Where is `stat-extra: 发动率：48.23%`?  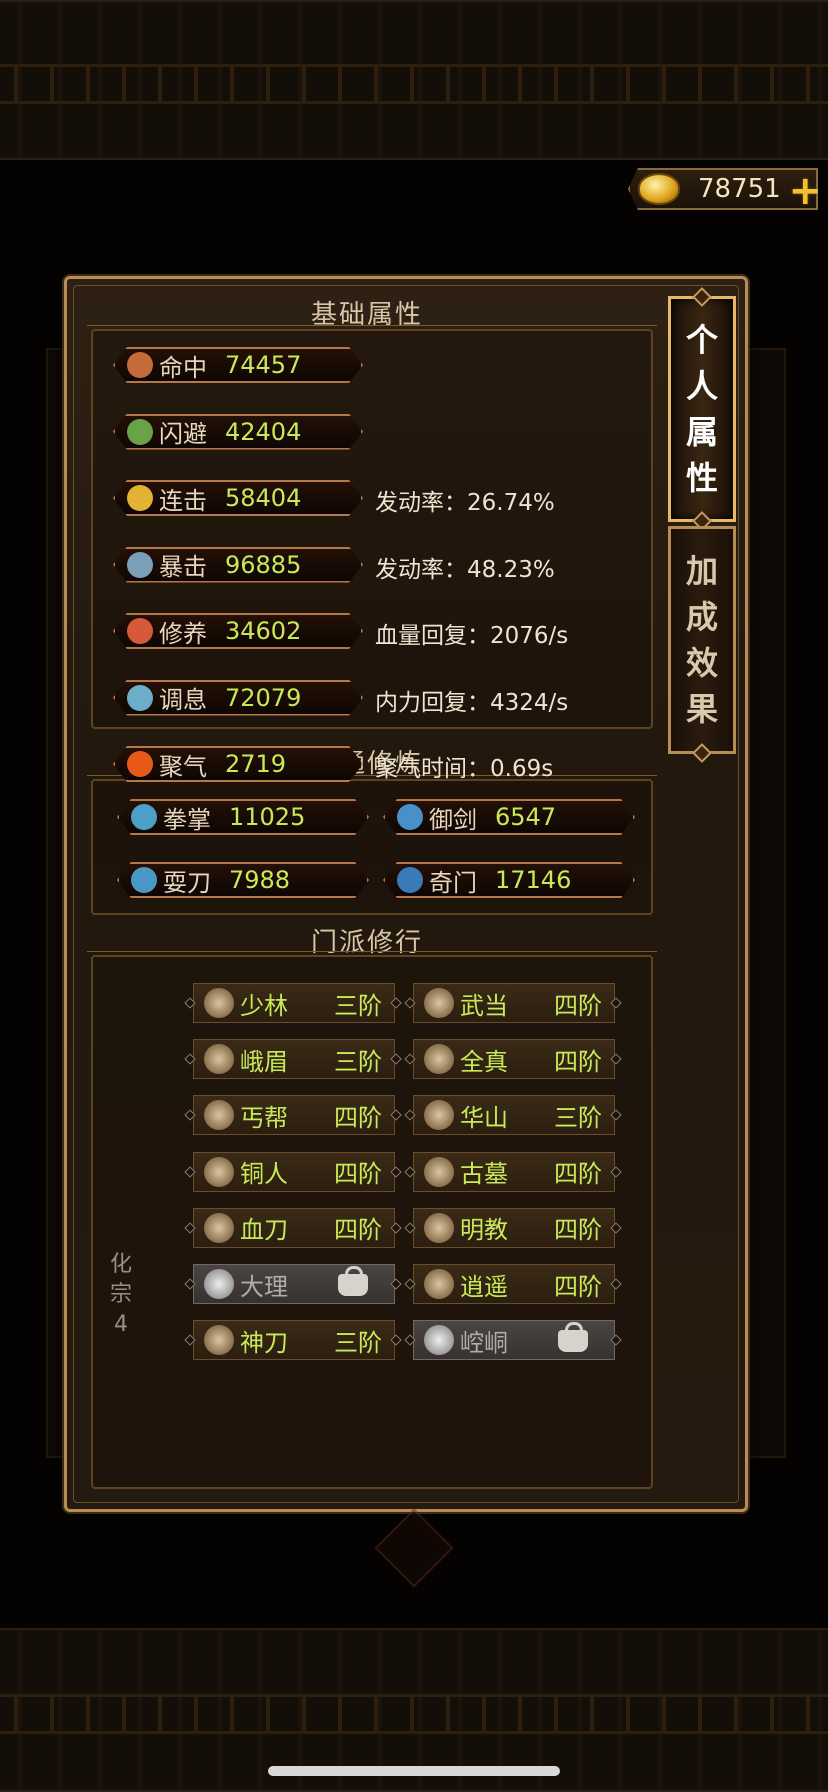
stat-extra: 发动率：48.23% is located at coordinates (465, 569).